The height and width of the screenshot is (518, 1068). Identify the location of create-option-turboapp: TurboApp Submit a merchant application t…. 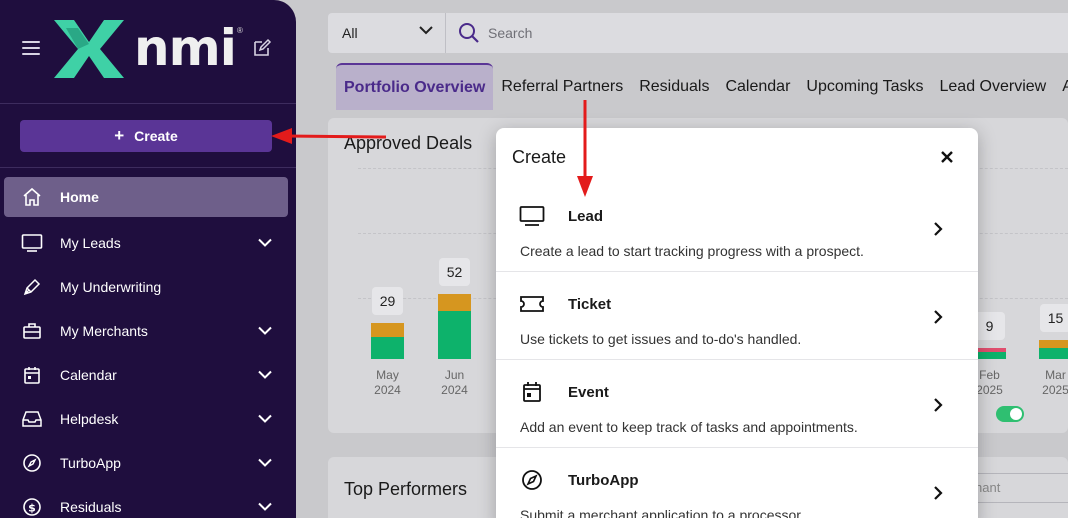
(737, 483).